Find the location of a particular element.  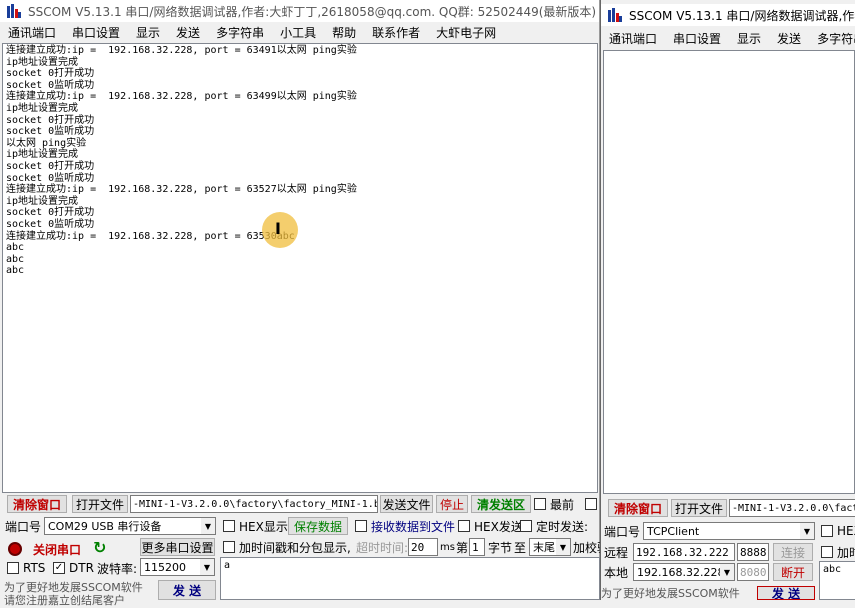

clear-window-button-2: 清除窗口 is located at coordinates (638, 508).